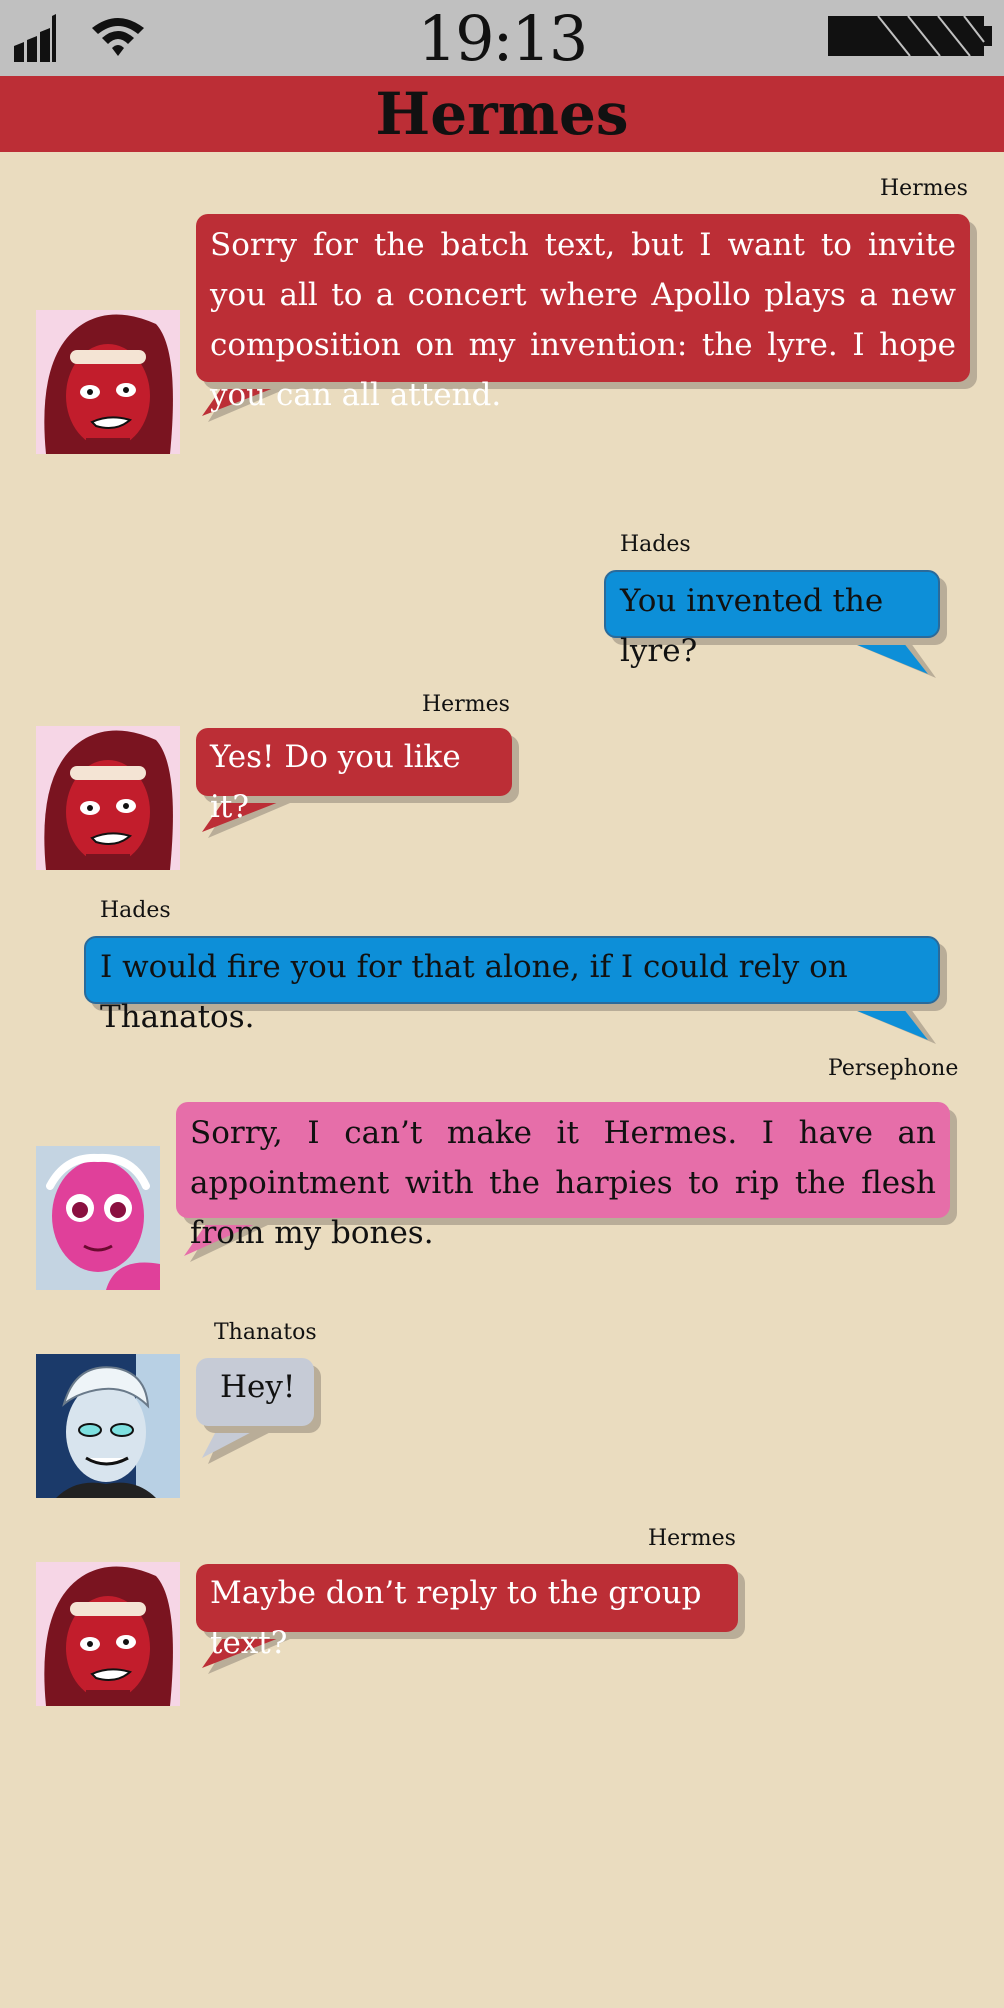 This screenshot has height=2008, width=1004. I want to click on status-bar: 19:13, so click(502, 38).